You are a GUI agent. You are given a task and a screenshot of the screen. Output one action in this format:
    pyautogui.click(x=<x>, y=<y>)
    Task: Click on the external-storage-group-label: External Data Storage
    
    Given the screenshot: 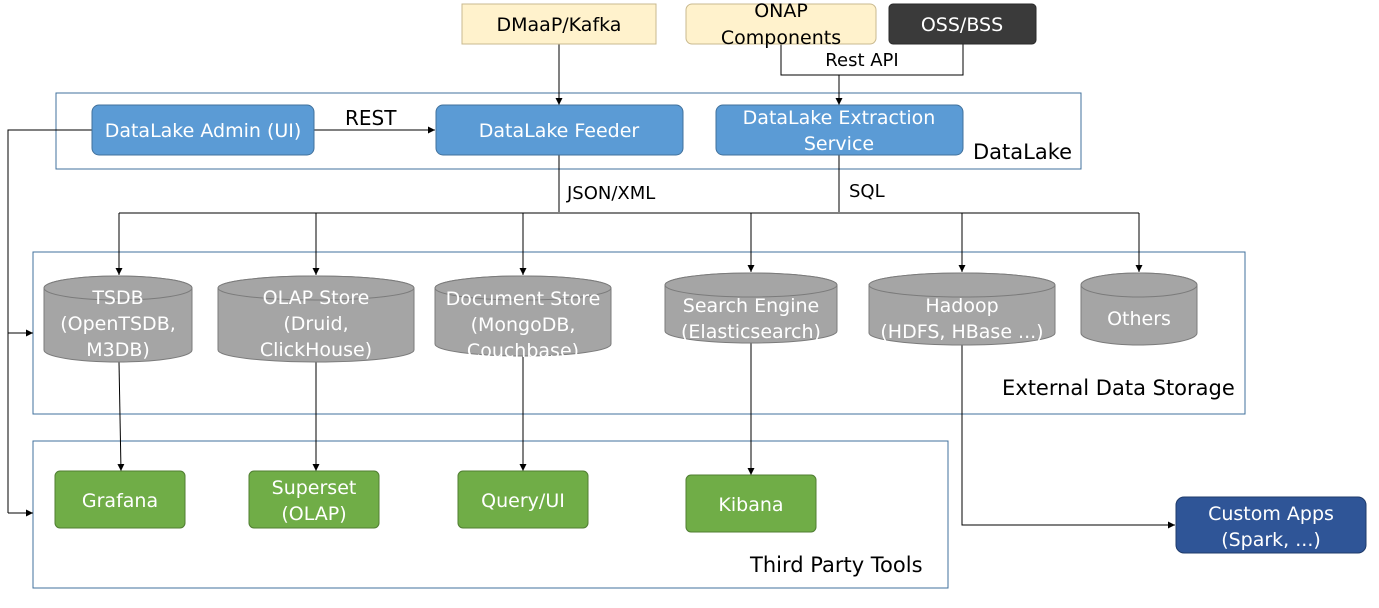 What is the action you would take?
    pyautogui.click(x=1118, y=388)
    